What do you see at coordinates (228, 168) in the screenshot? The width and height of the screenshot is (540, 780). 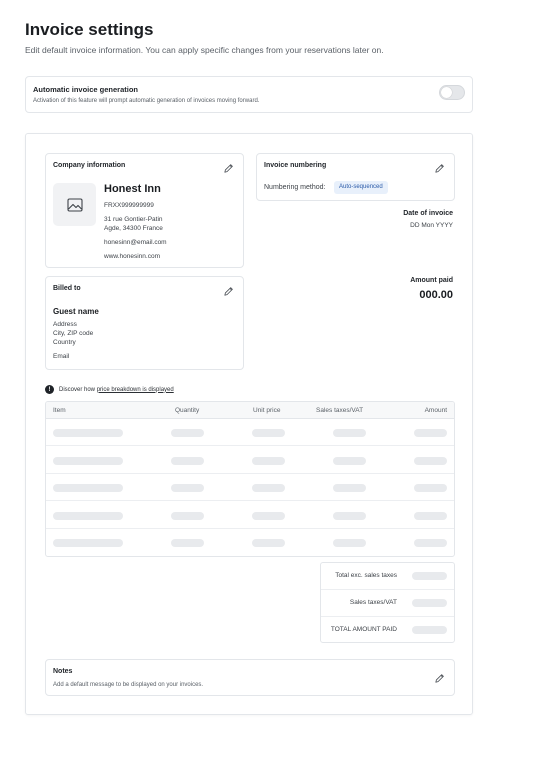 I see `edit-company-pencil-icon` at bounding box center [228, 168].